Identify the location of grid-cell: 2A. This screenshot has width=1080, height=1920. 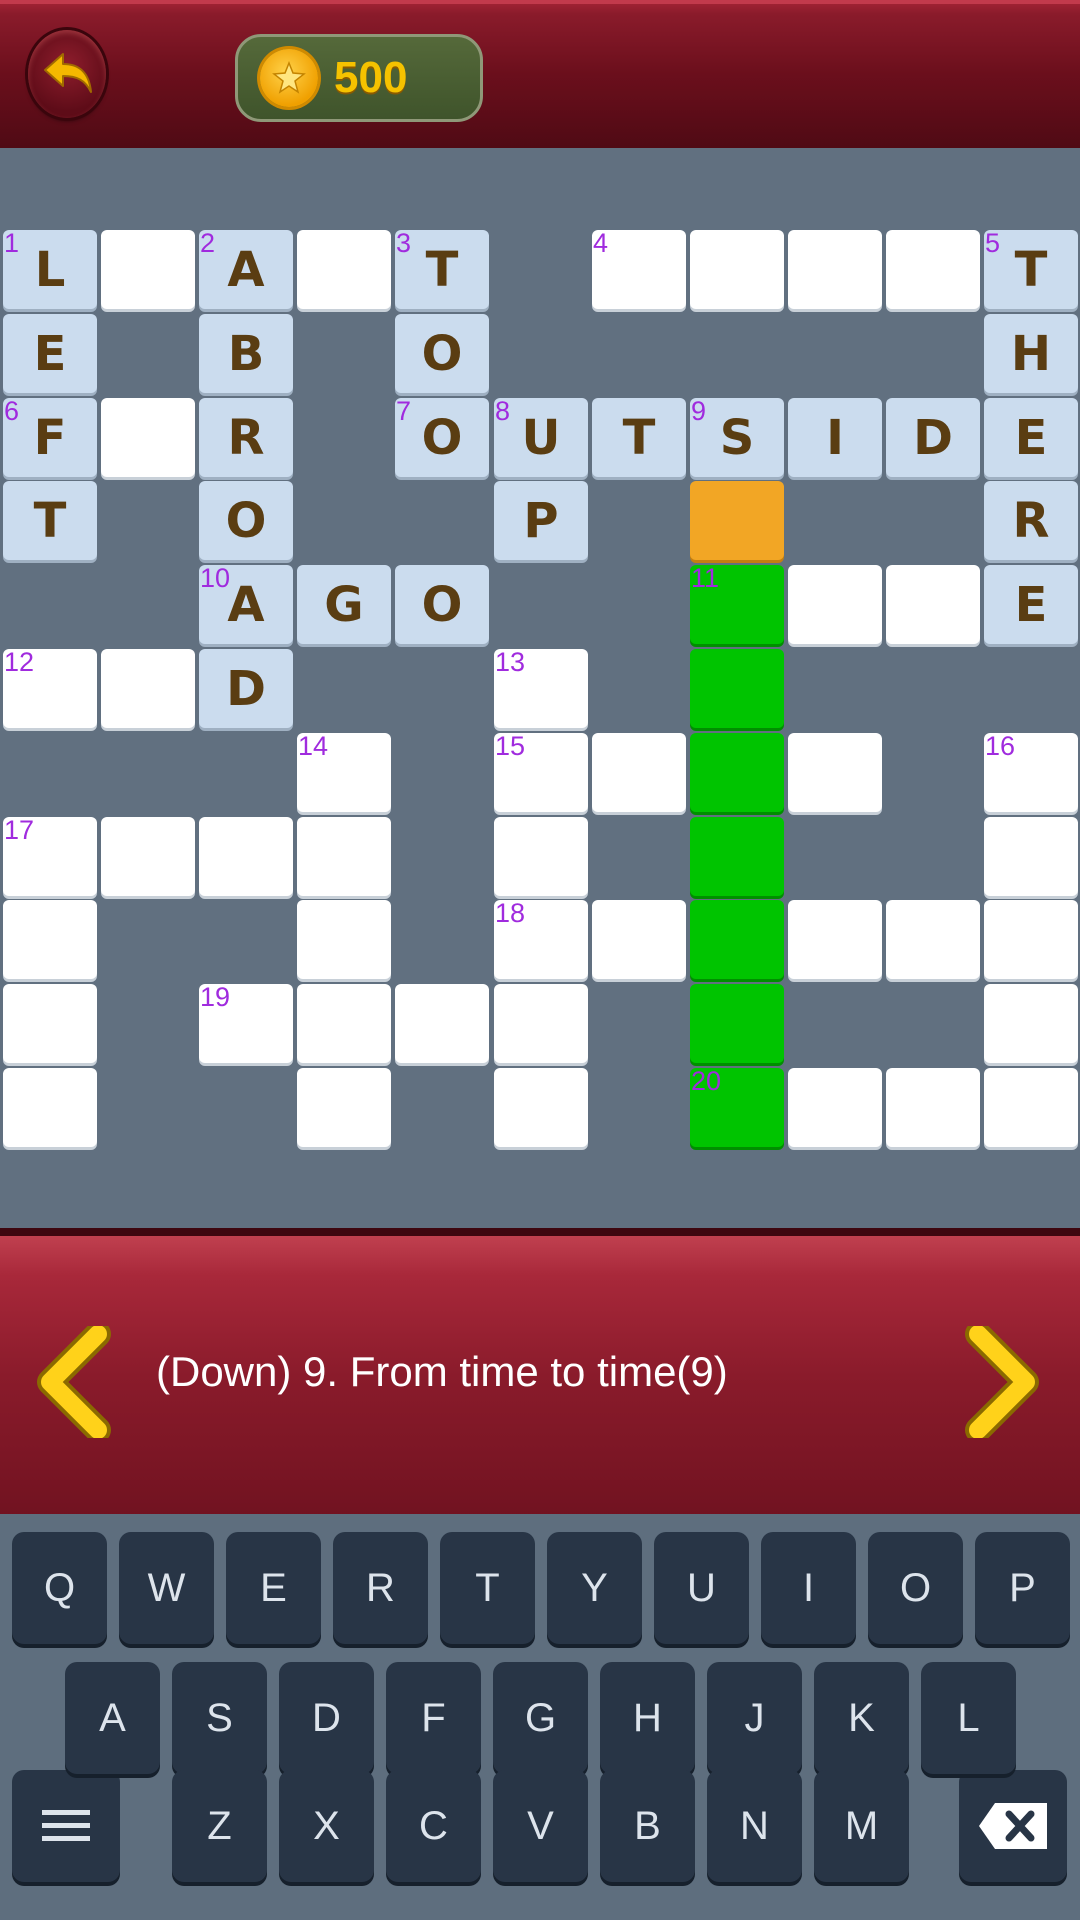
(246, 268).